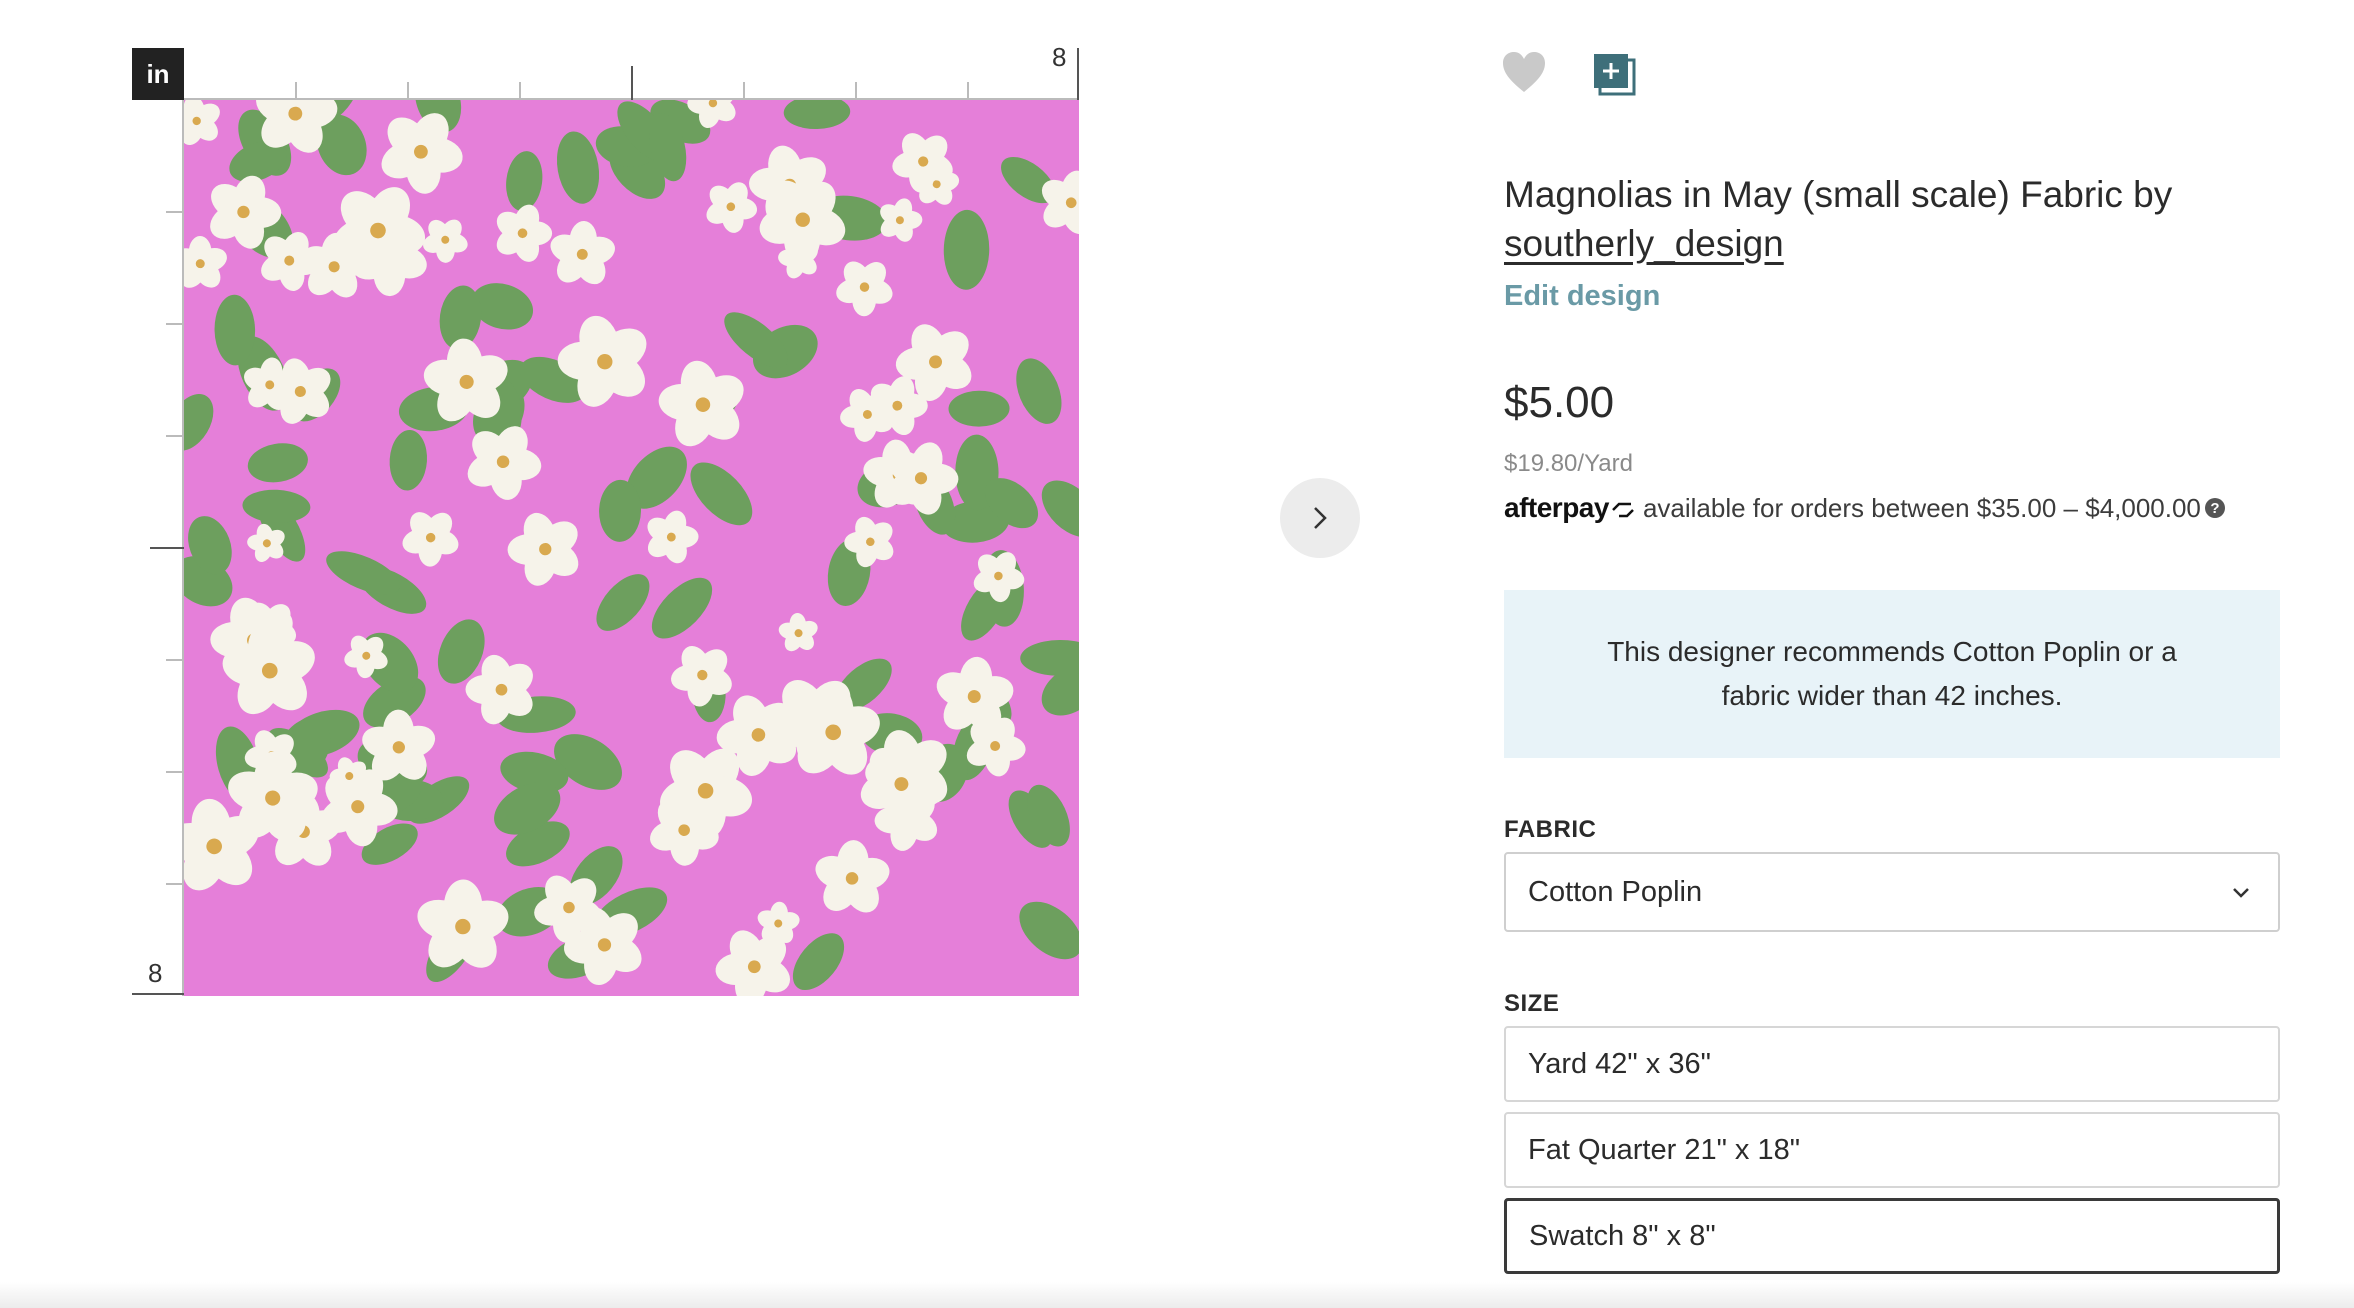  Describe the element at coordinates (631, 74) in the screenshot. I see `ruler-top` at that location.